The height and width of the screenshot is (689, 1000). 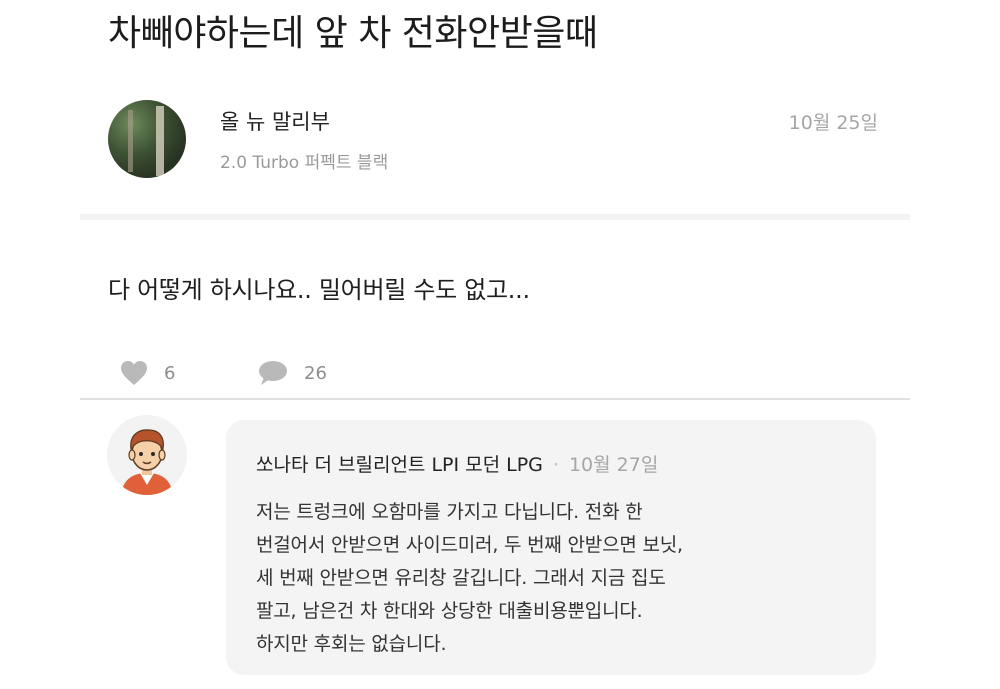 What do you see at coordinates (353, 33) in the screenshot?
I see `post-title: 차빼야하는데 앞 차 전화안받을때` at bounding box center [353, 33].